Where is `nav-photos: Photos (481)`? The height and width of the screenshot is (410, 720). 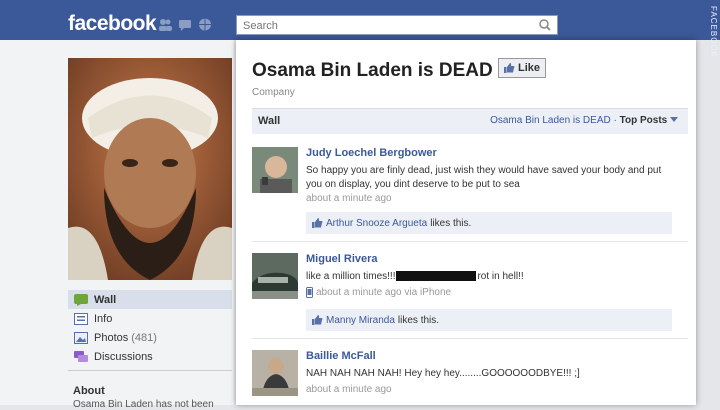 nav-photos: Photos (481) is located at coordinates (150, 337).